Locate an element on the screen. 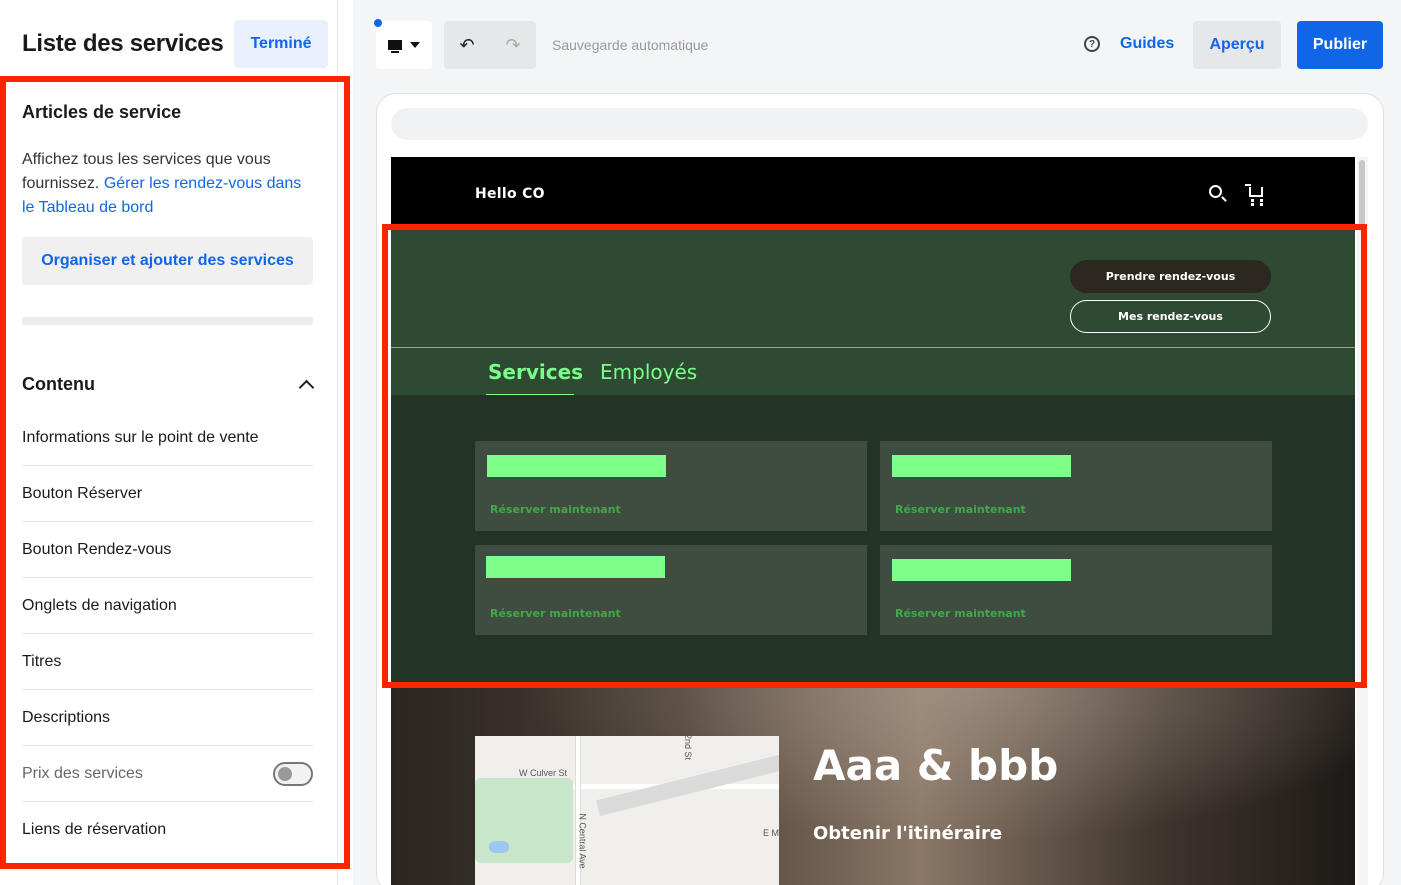  item-label: Descriptions is located at coordinates (66, 717).